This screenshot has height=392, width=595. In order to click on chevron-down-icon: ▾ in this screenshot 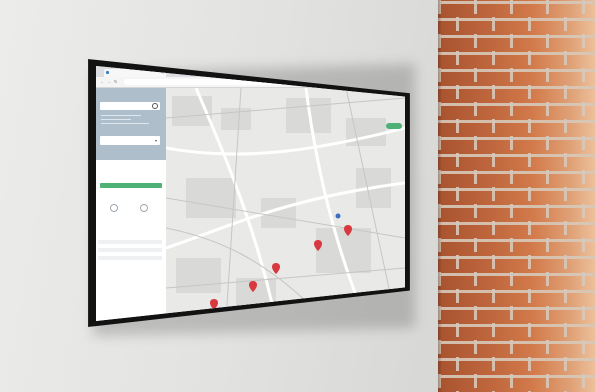, I will do `click(155, 140)`.